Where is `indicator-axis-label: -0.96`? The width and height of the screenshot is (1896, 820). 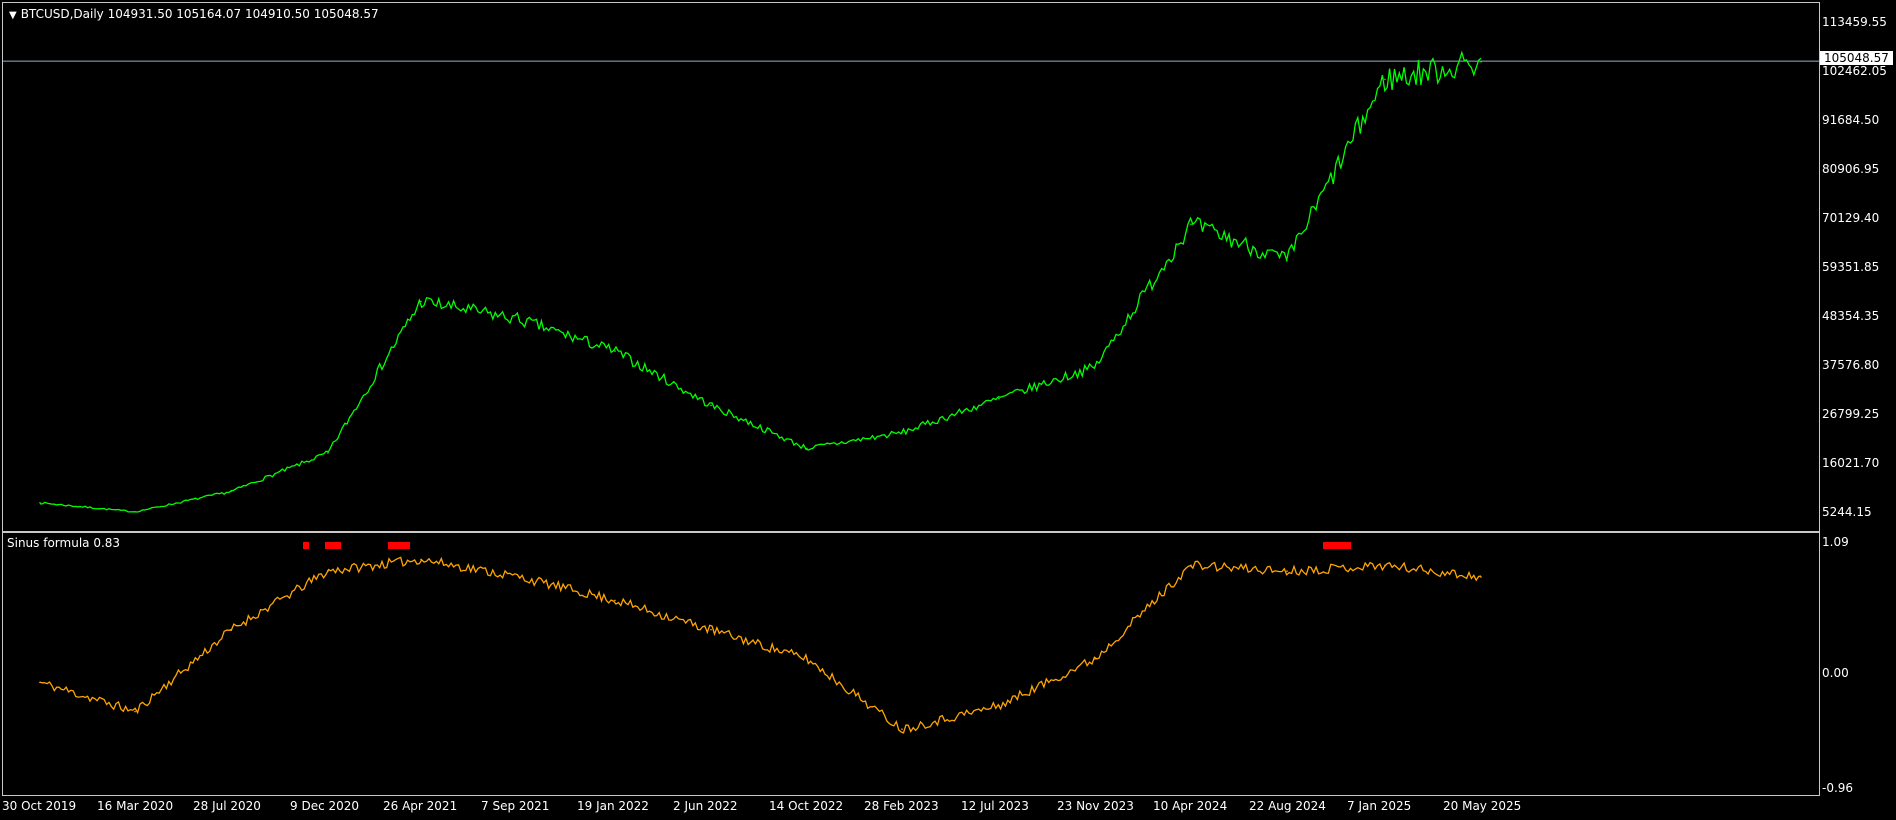 indicator-axis-label: -0.96 is located at coordinates (1838, 788).